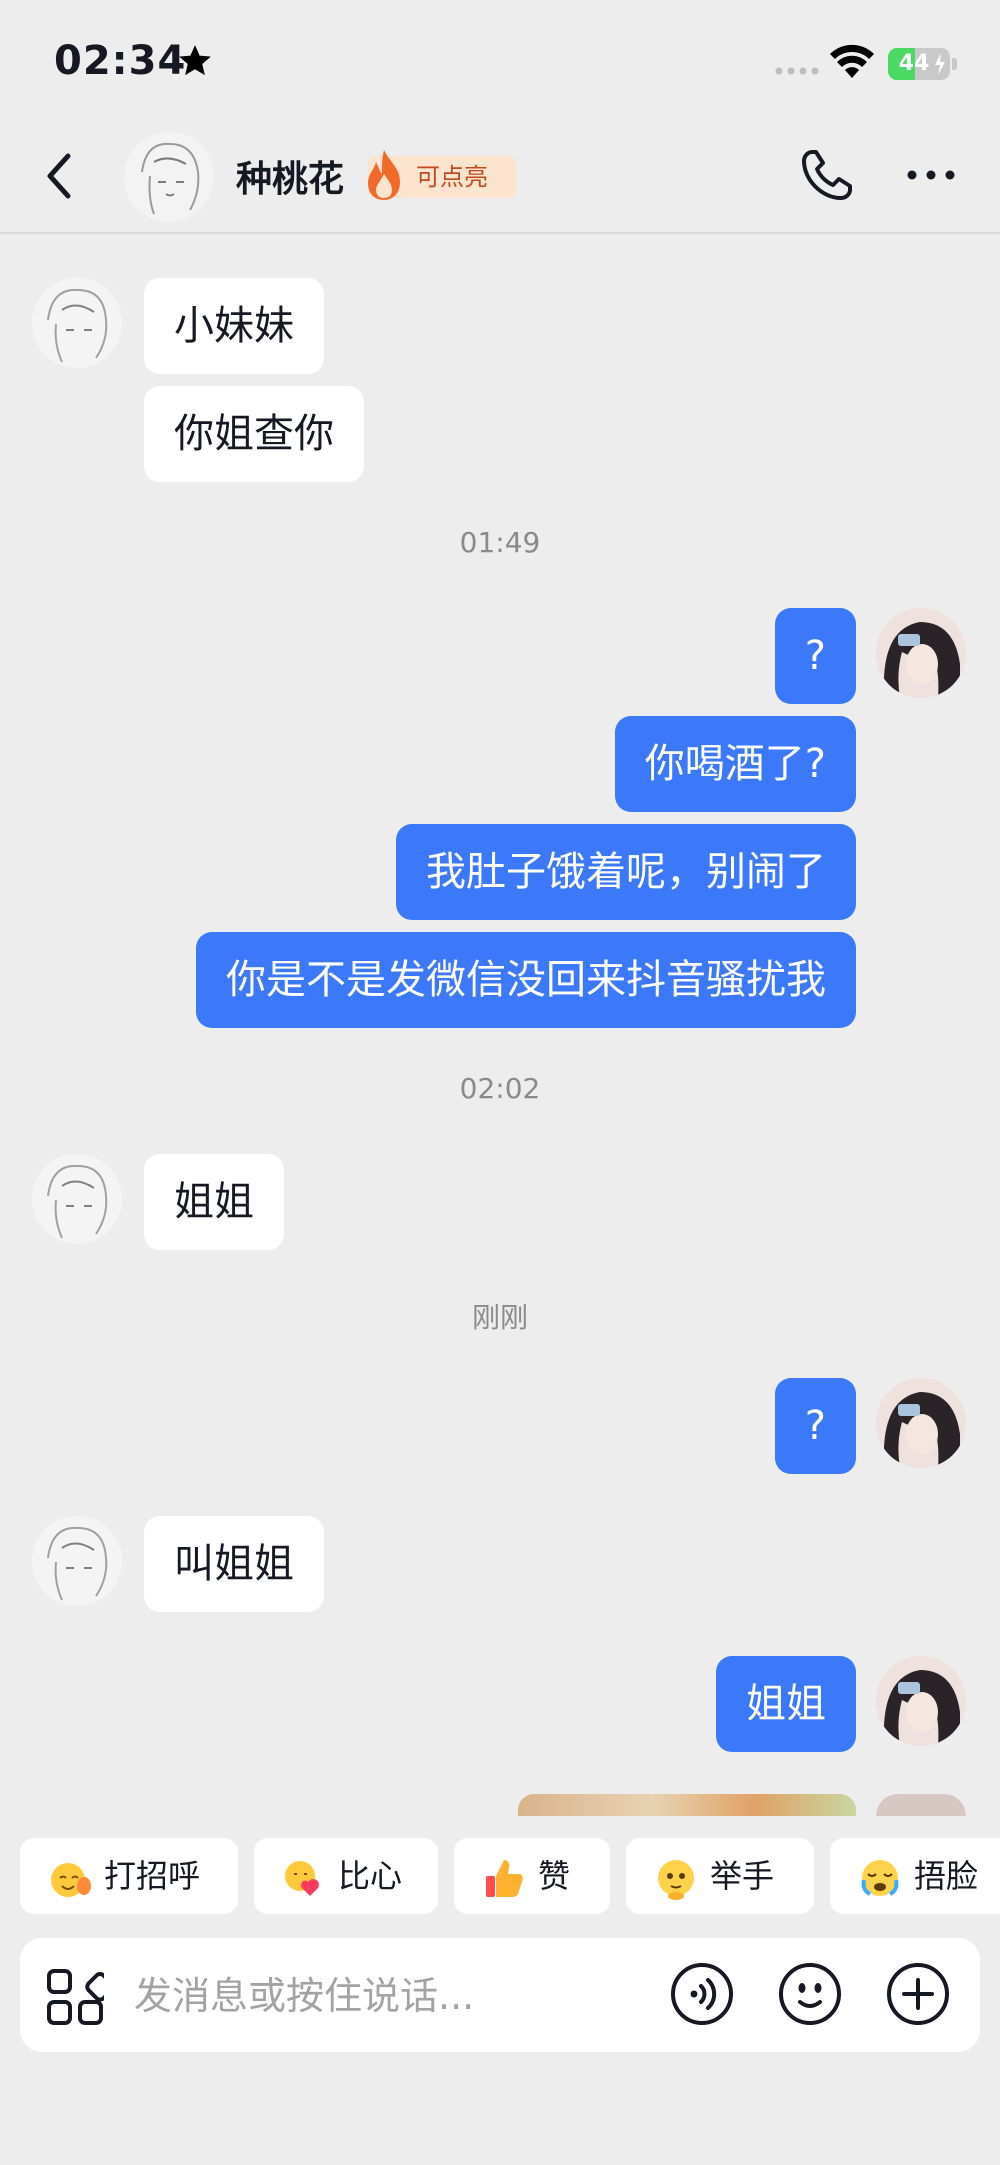 This screenshot has height=2165, width=1000. What do you see at coordinates (827, 175) in the screenshot?
I see `phone-call-icon` at bounding box center [827, 175].